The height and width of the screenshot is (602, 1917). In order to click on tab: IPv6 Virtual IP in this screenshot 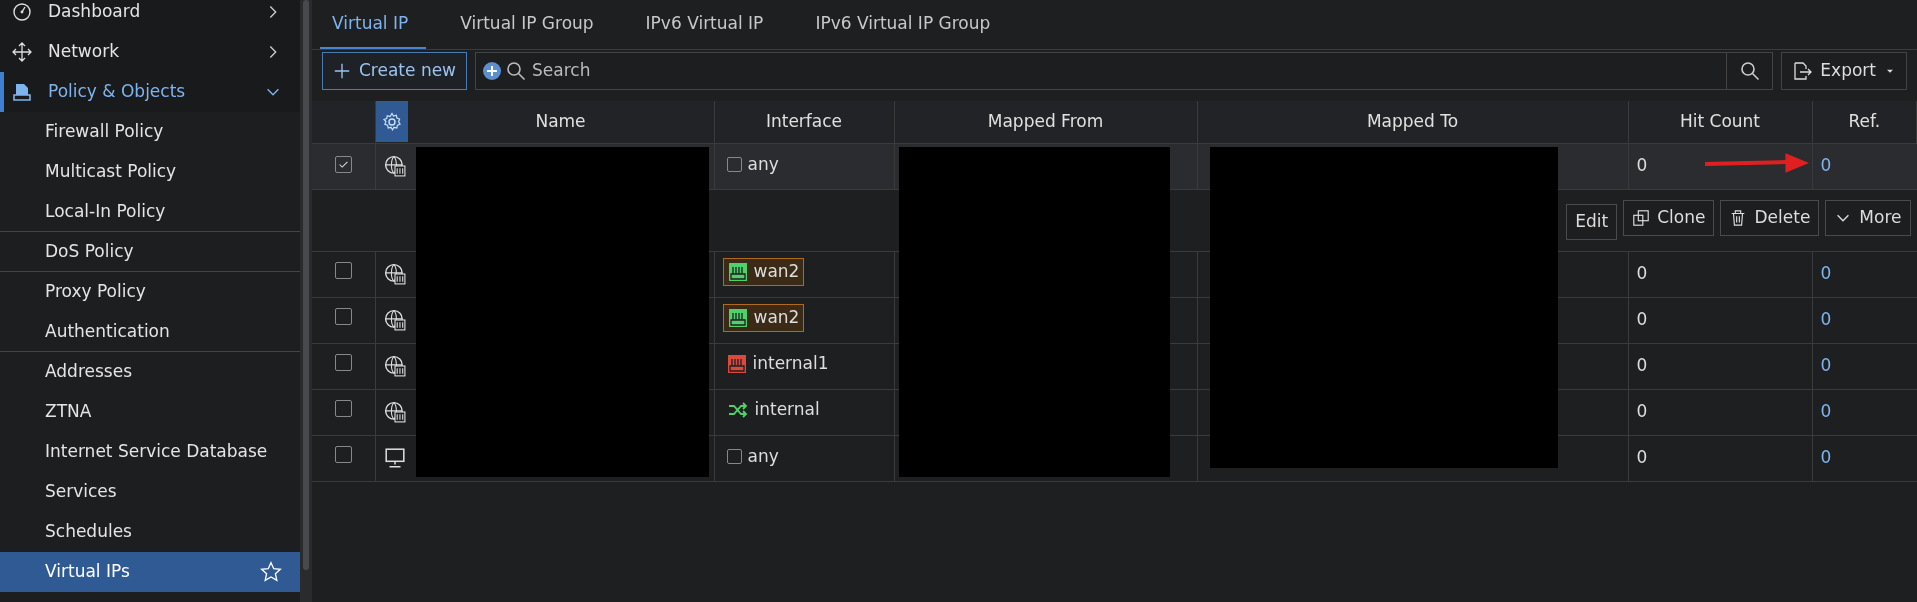, I will do `click(707, 24)`.